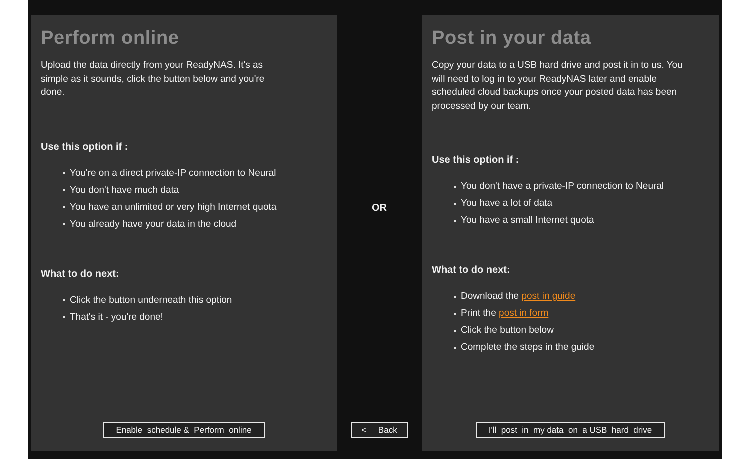  I want to click on option-description: Upload the data directly from your ReadyNAS. It's as simple as it sounds, click the button below and you're done., so click(153, 79).